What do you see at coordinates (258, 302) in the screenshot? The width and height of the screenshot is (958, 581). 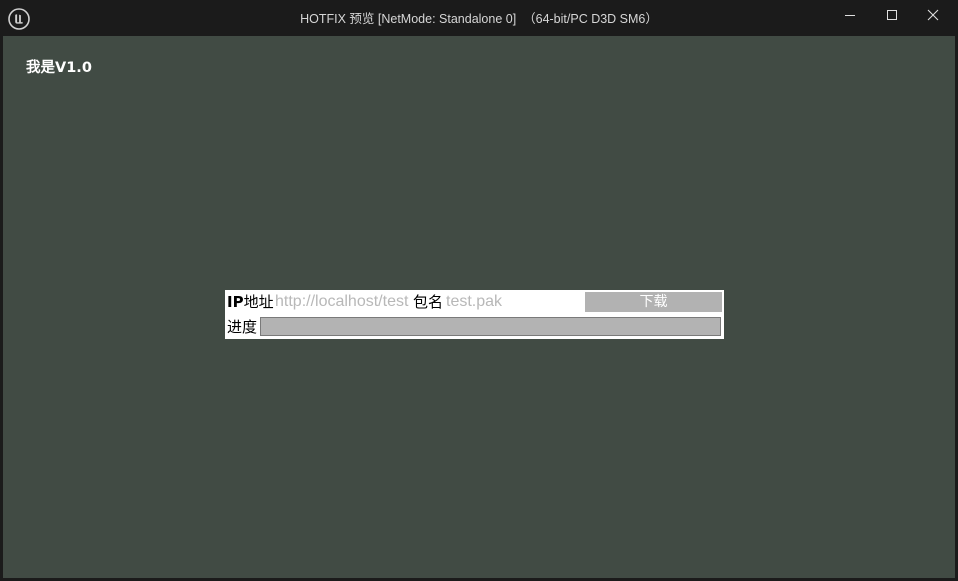 I see `ip-label-rest: 地址` at bounding box center [258, 302].